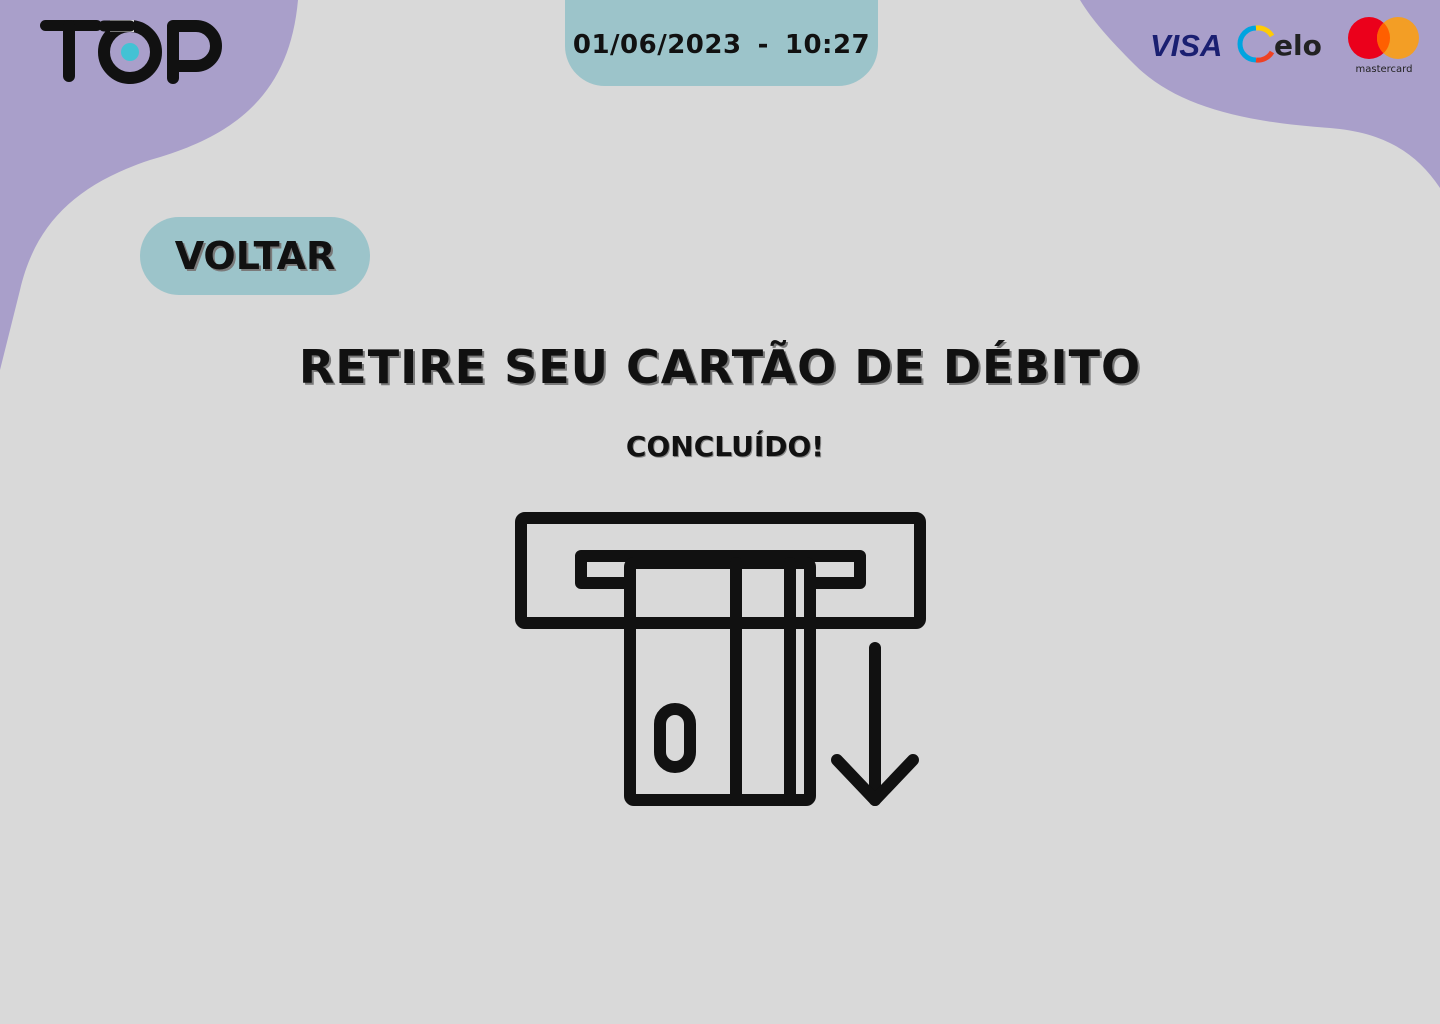 This screenshot has height=1024, width=1440. I want to click on datetime-display: 01/06/2023 - 10:27, so click(721, 43).